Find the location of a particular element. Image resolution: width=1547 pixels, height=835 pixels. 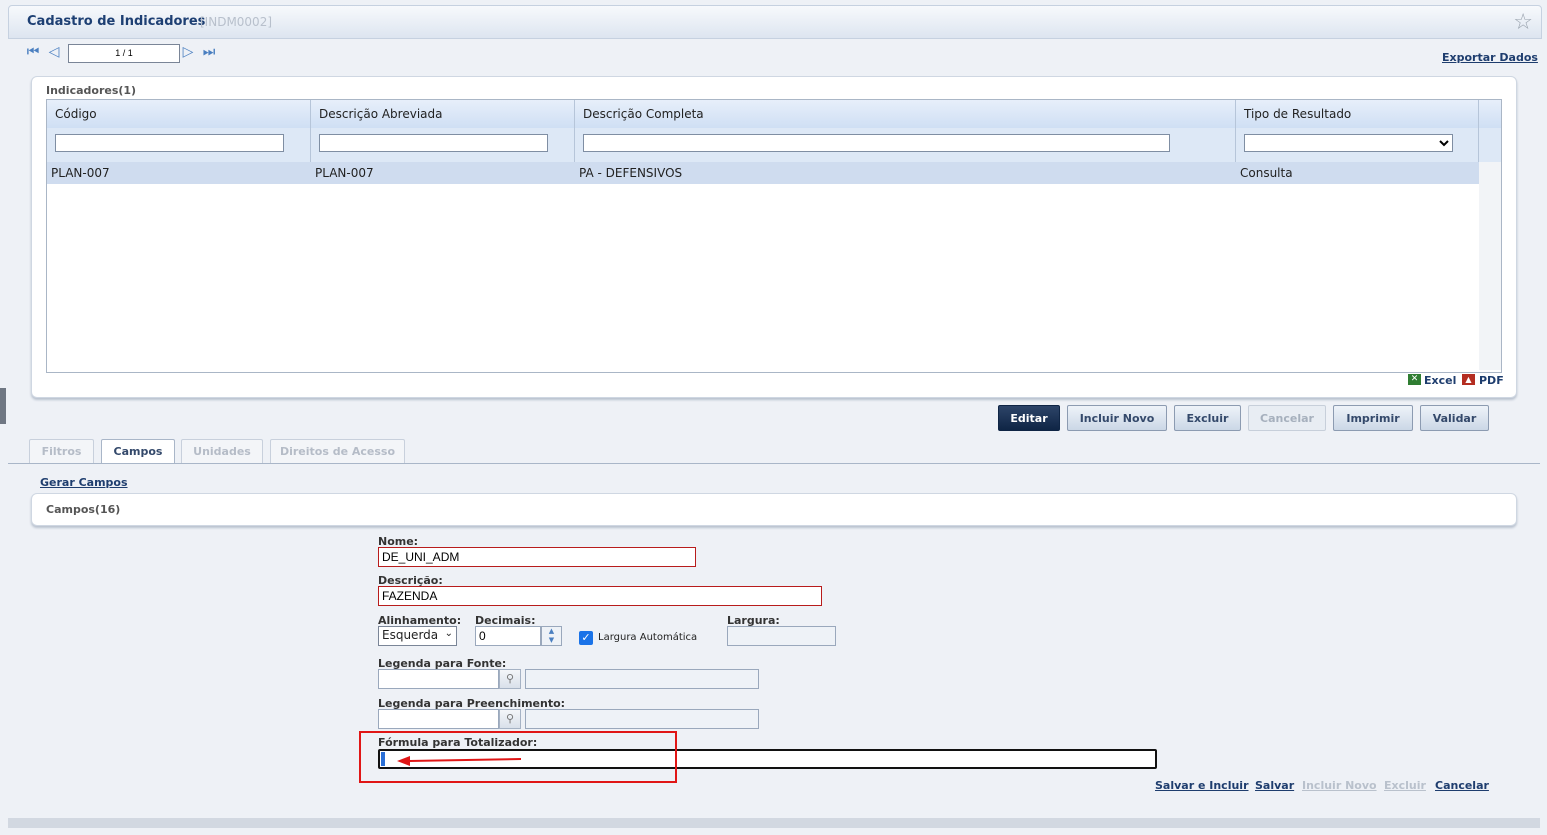

first-page-icon: ⏮ is located at coordinates (33, 52).